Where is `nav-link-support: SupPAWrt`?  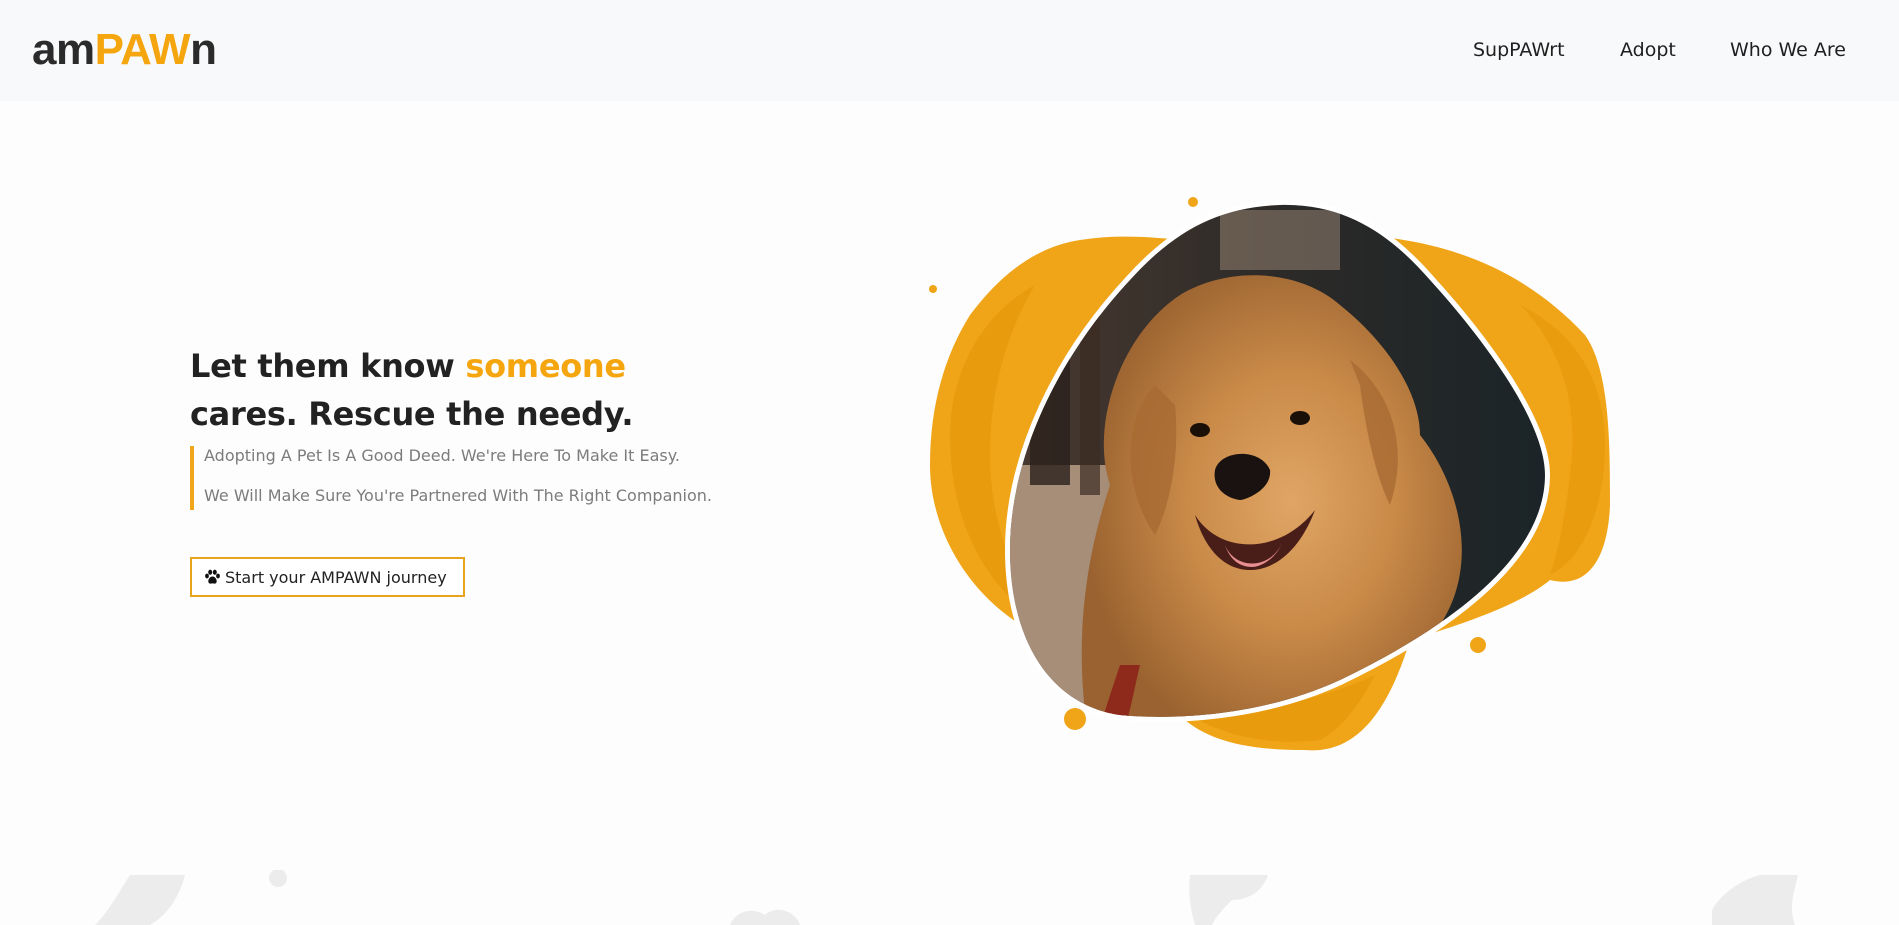
nav-link-support: SupPAWrt is located at coordinates (1519, 50).